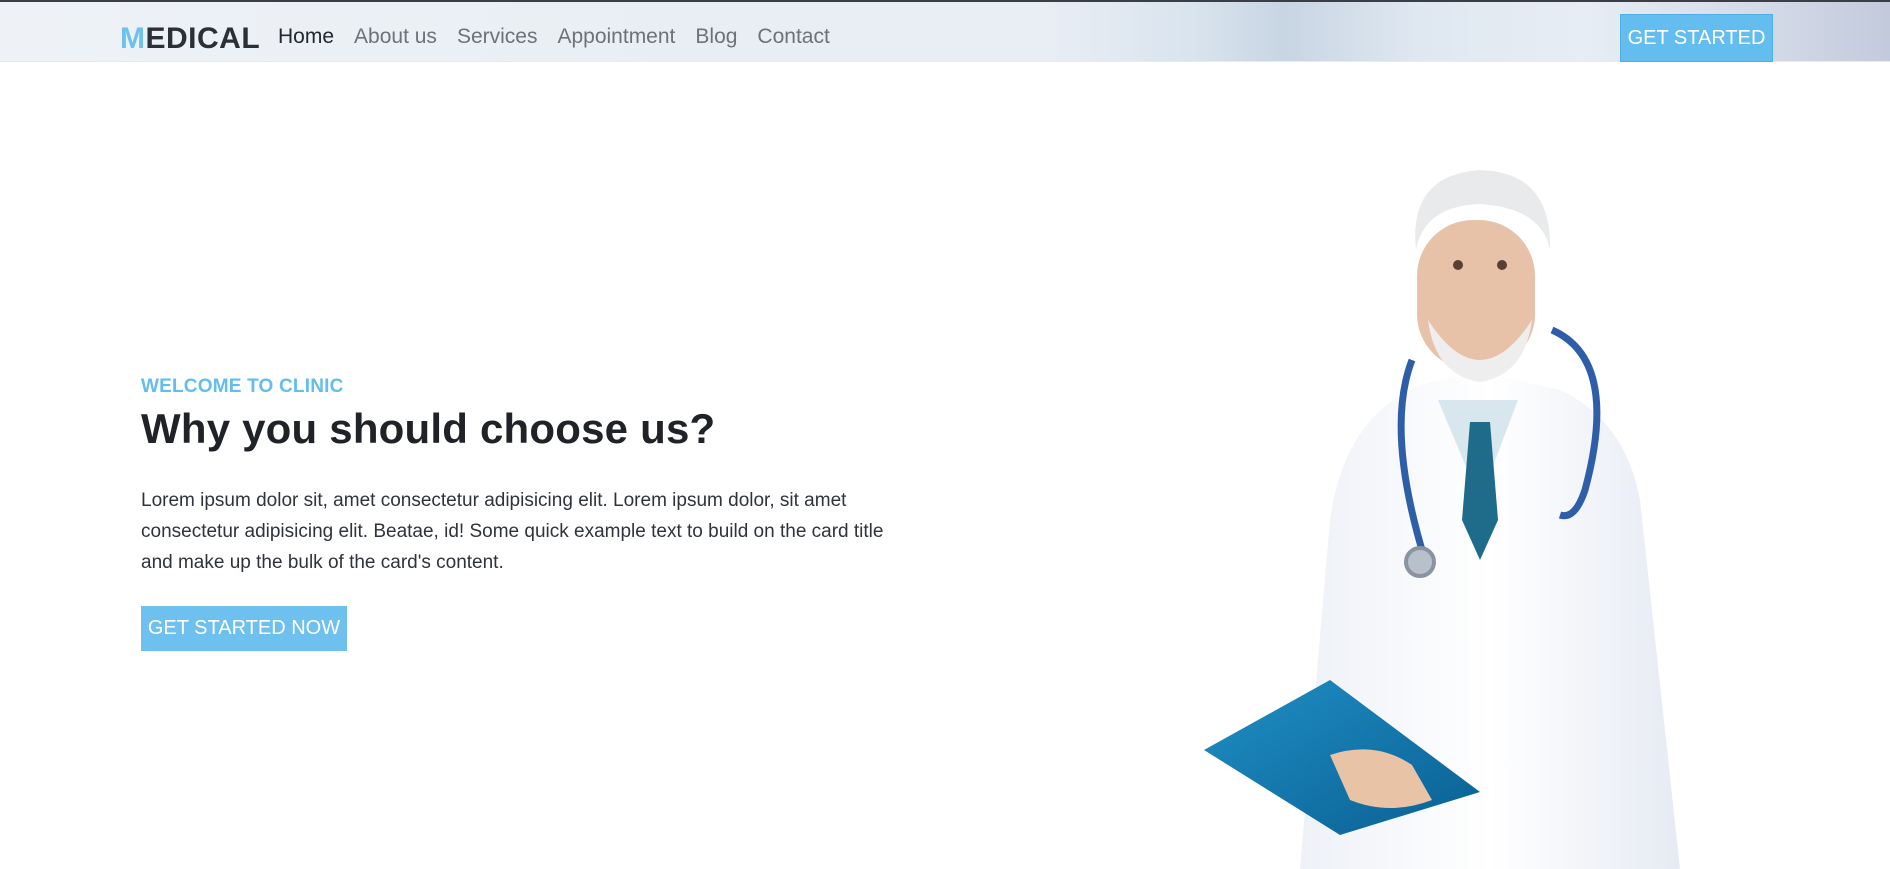 This screenshot has width=1890, height=869. Describe the element at coordinates (244, 628) in the screenshot. I see `get-started-now-button: GET STARTED NOW` at that location.